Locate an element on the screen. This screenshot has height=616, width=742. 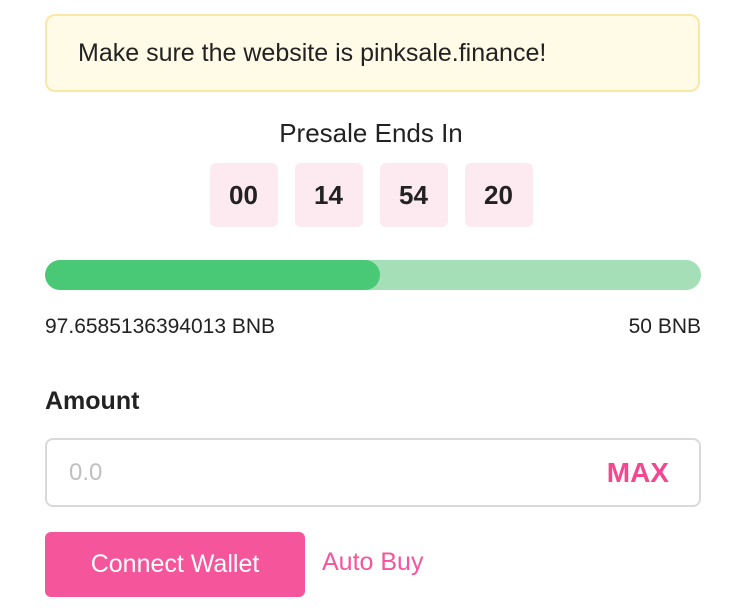
amount-label: Amount is located at coordinates (92, 401).